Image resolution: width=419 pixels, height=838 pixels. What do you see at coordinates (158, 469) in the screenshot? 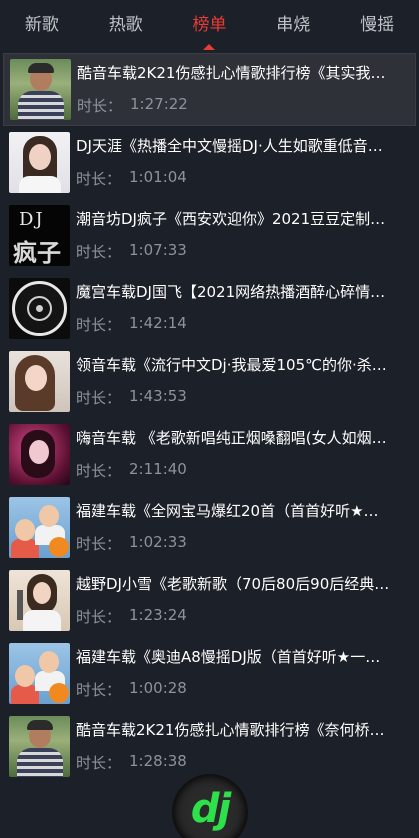
I see `song-duration: 2:11:40` at bounding box center [158, 469].